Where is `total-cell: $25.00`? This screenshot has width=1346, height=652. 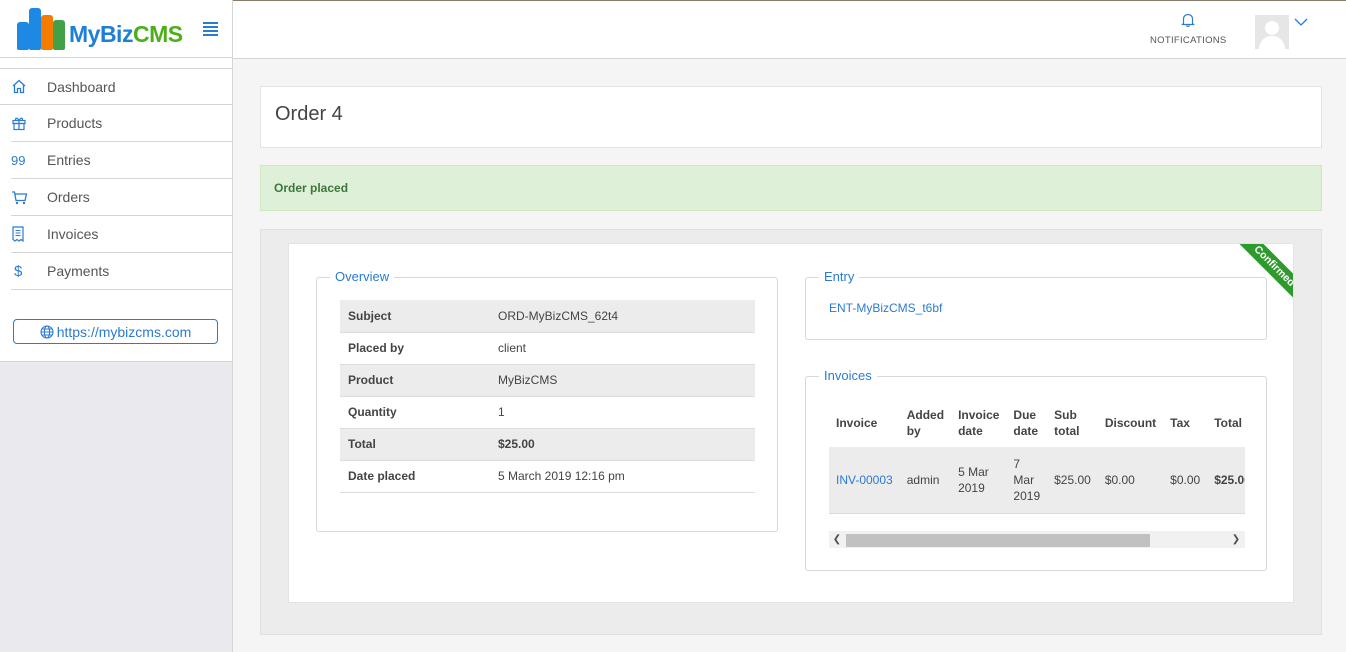 total-cell: $25.00 is located at coordinates (1226, 480).